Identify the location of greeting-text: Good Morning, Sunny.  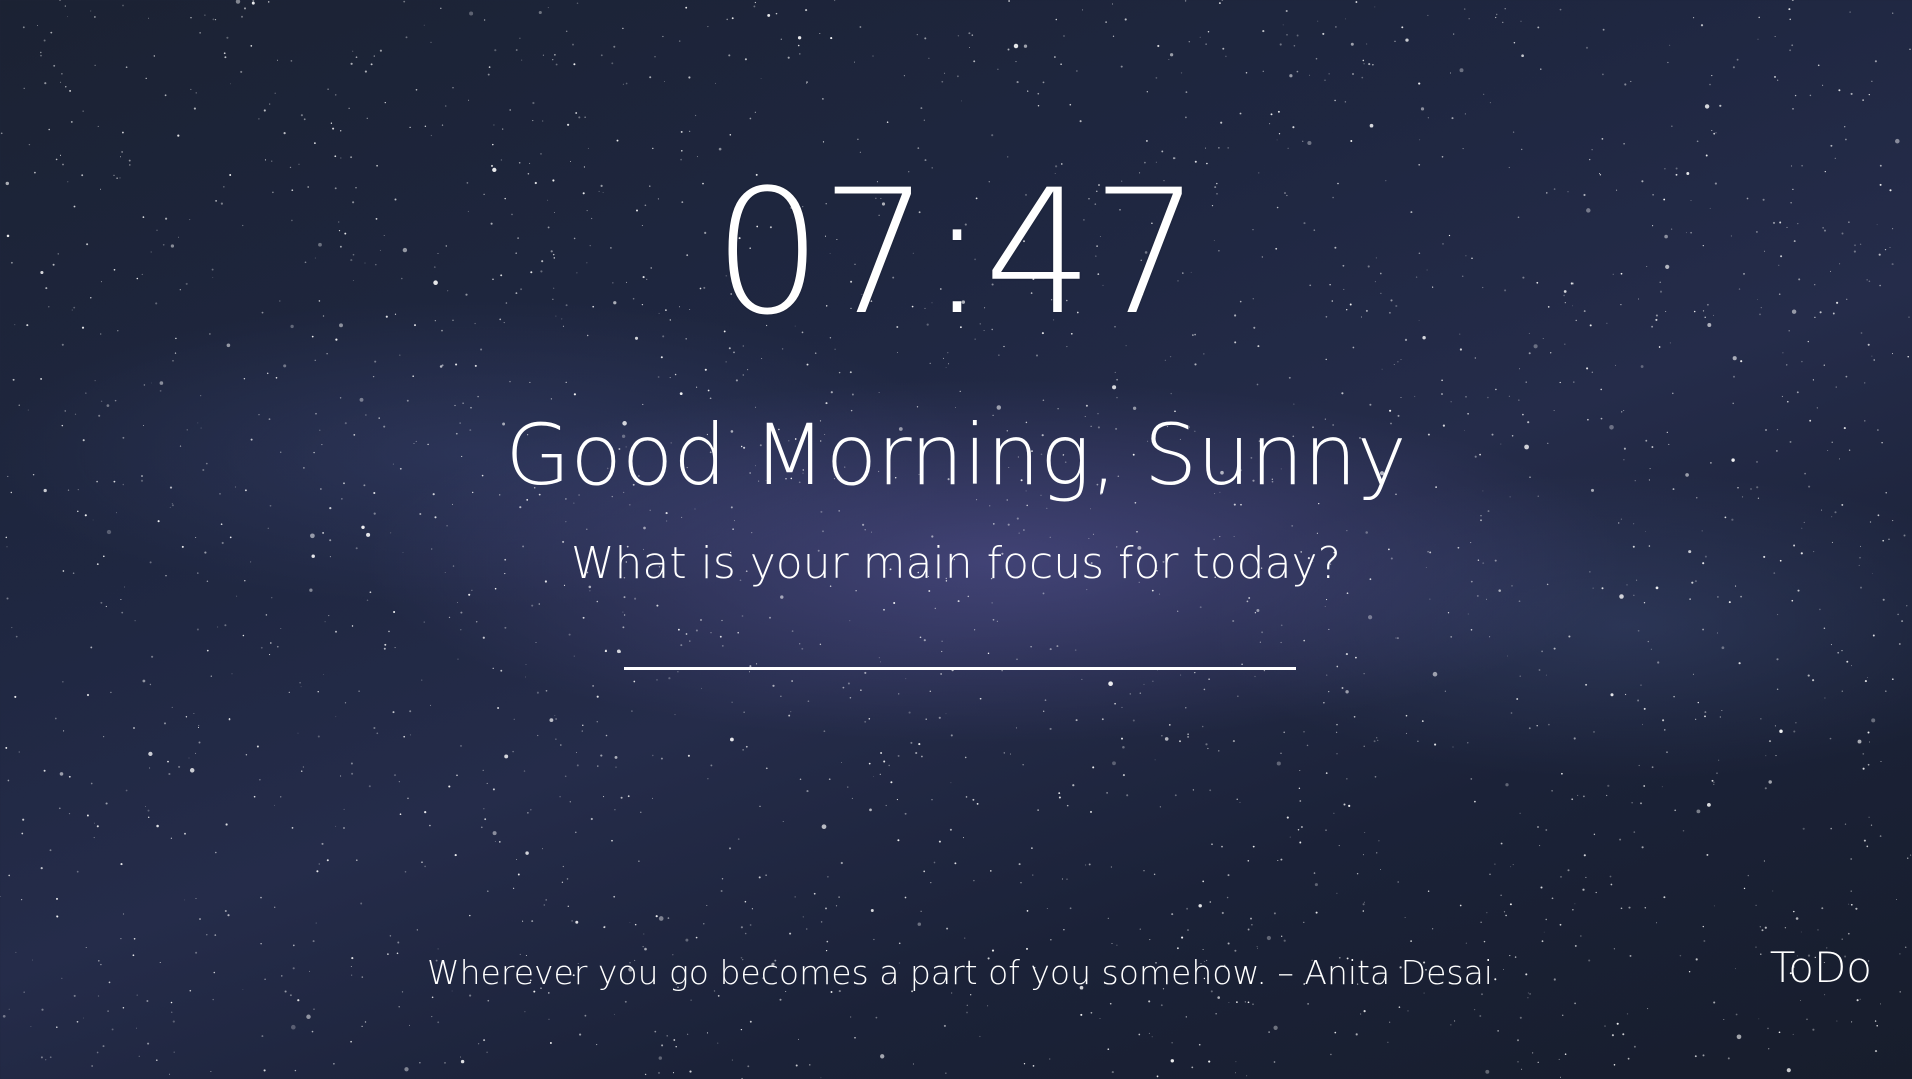
(956, 455).